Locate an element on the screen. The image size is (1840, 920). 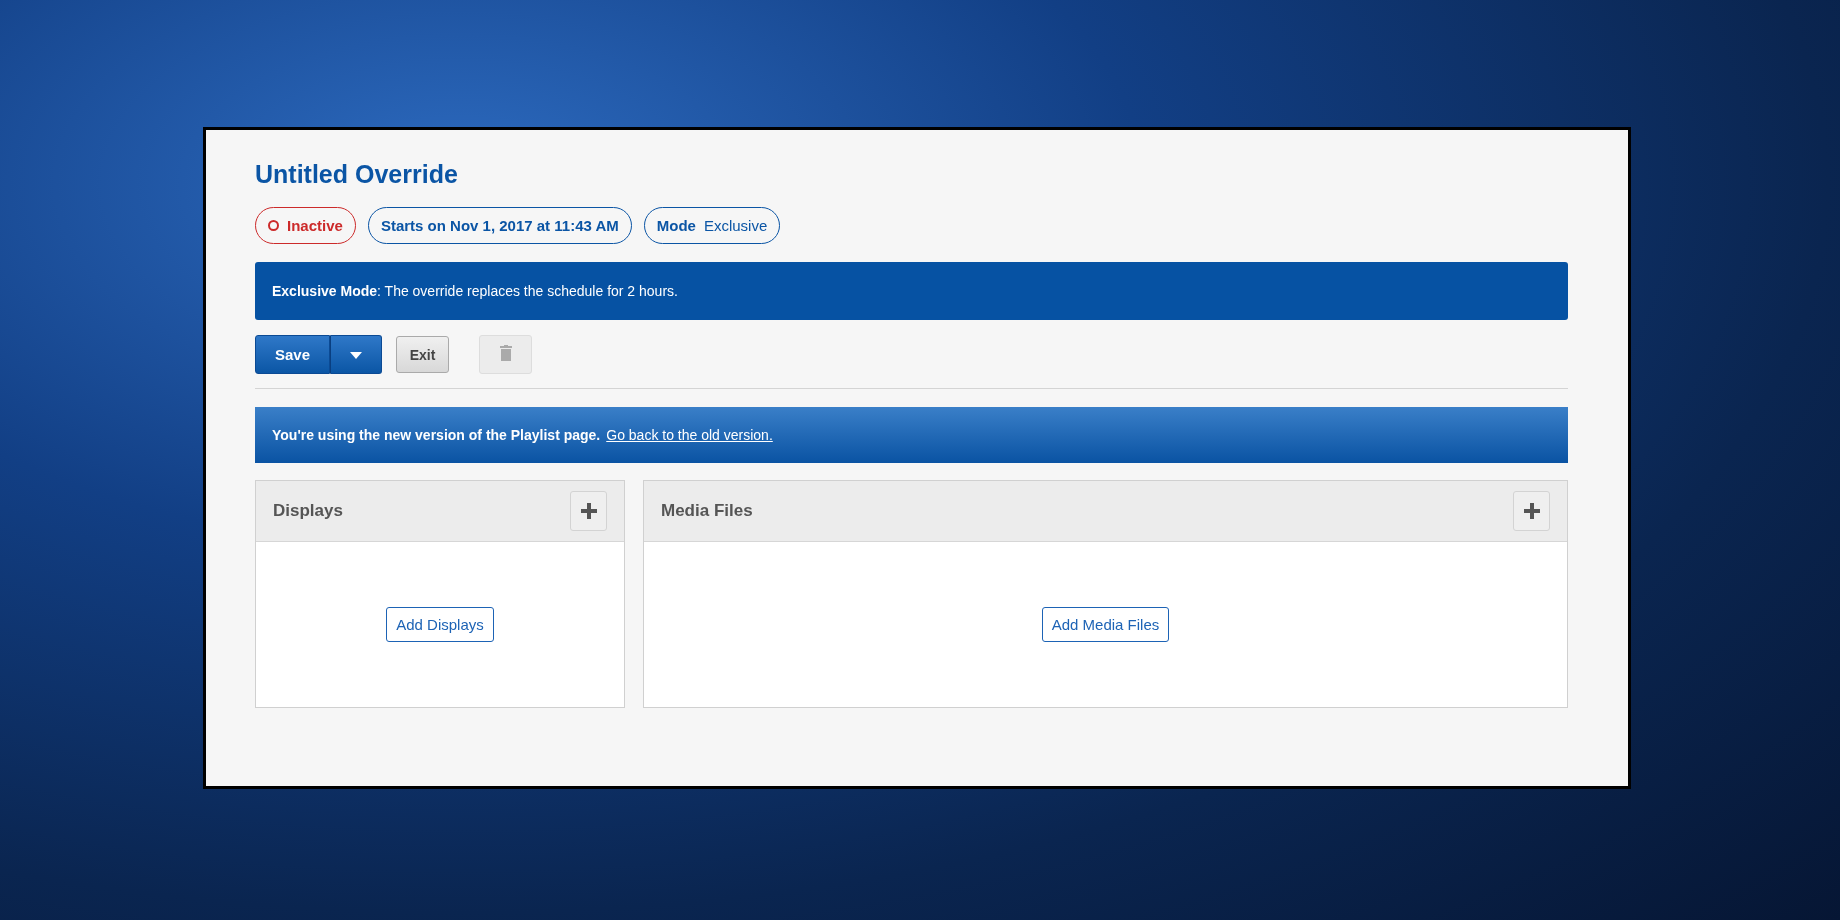
caret-icon is located at coordinates (356, 356).